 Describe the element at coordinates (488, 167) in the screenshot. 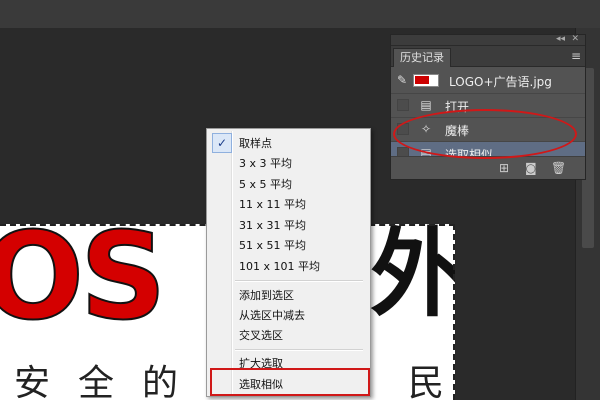

I see `panel-footer: ⊞ ◙ 🗑` at that location.